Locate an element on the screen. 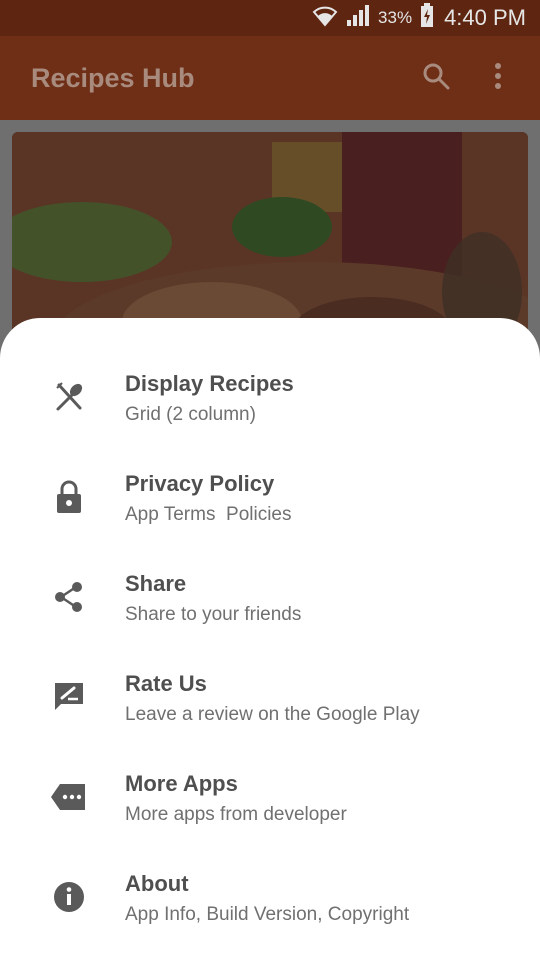 The width and height of the screenshot is (540, 960). overflow-menu-button is located at coordinates (498, 78).